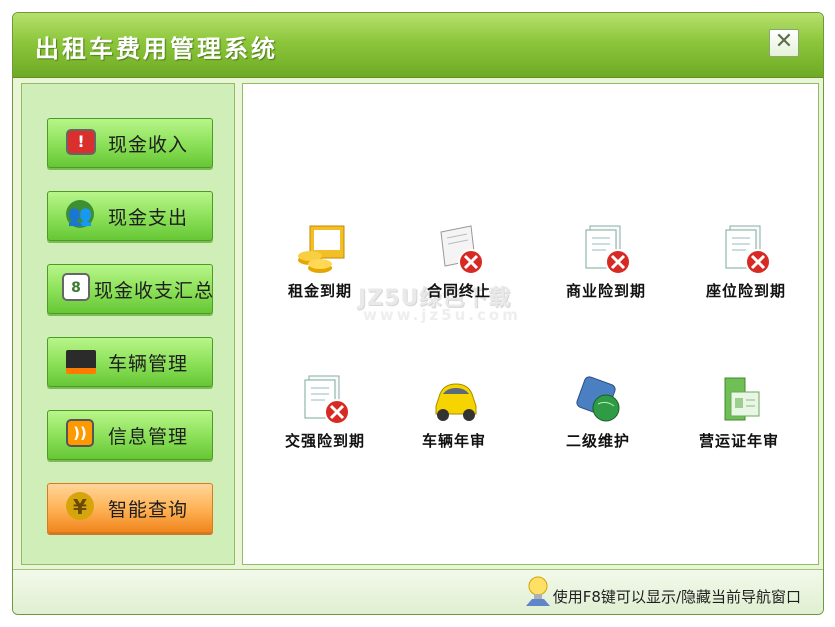 The height and width of the screenshot is (627, 835). I want to click on tile-contract-terminated: 合同终止, so click(459, 272).